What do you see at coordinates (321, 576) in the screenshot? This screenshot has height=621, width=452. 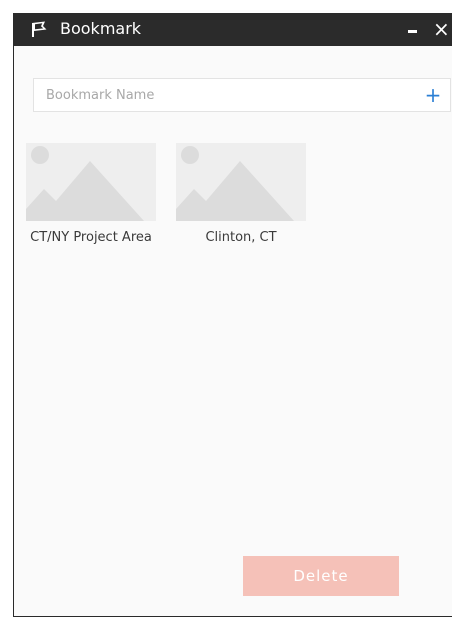 I see `delete-button: Delete` at bounding box center [321, 576].